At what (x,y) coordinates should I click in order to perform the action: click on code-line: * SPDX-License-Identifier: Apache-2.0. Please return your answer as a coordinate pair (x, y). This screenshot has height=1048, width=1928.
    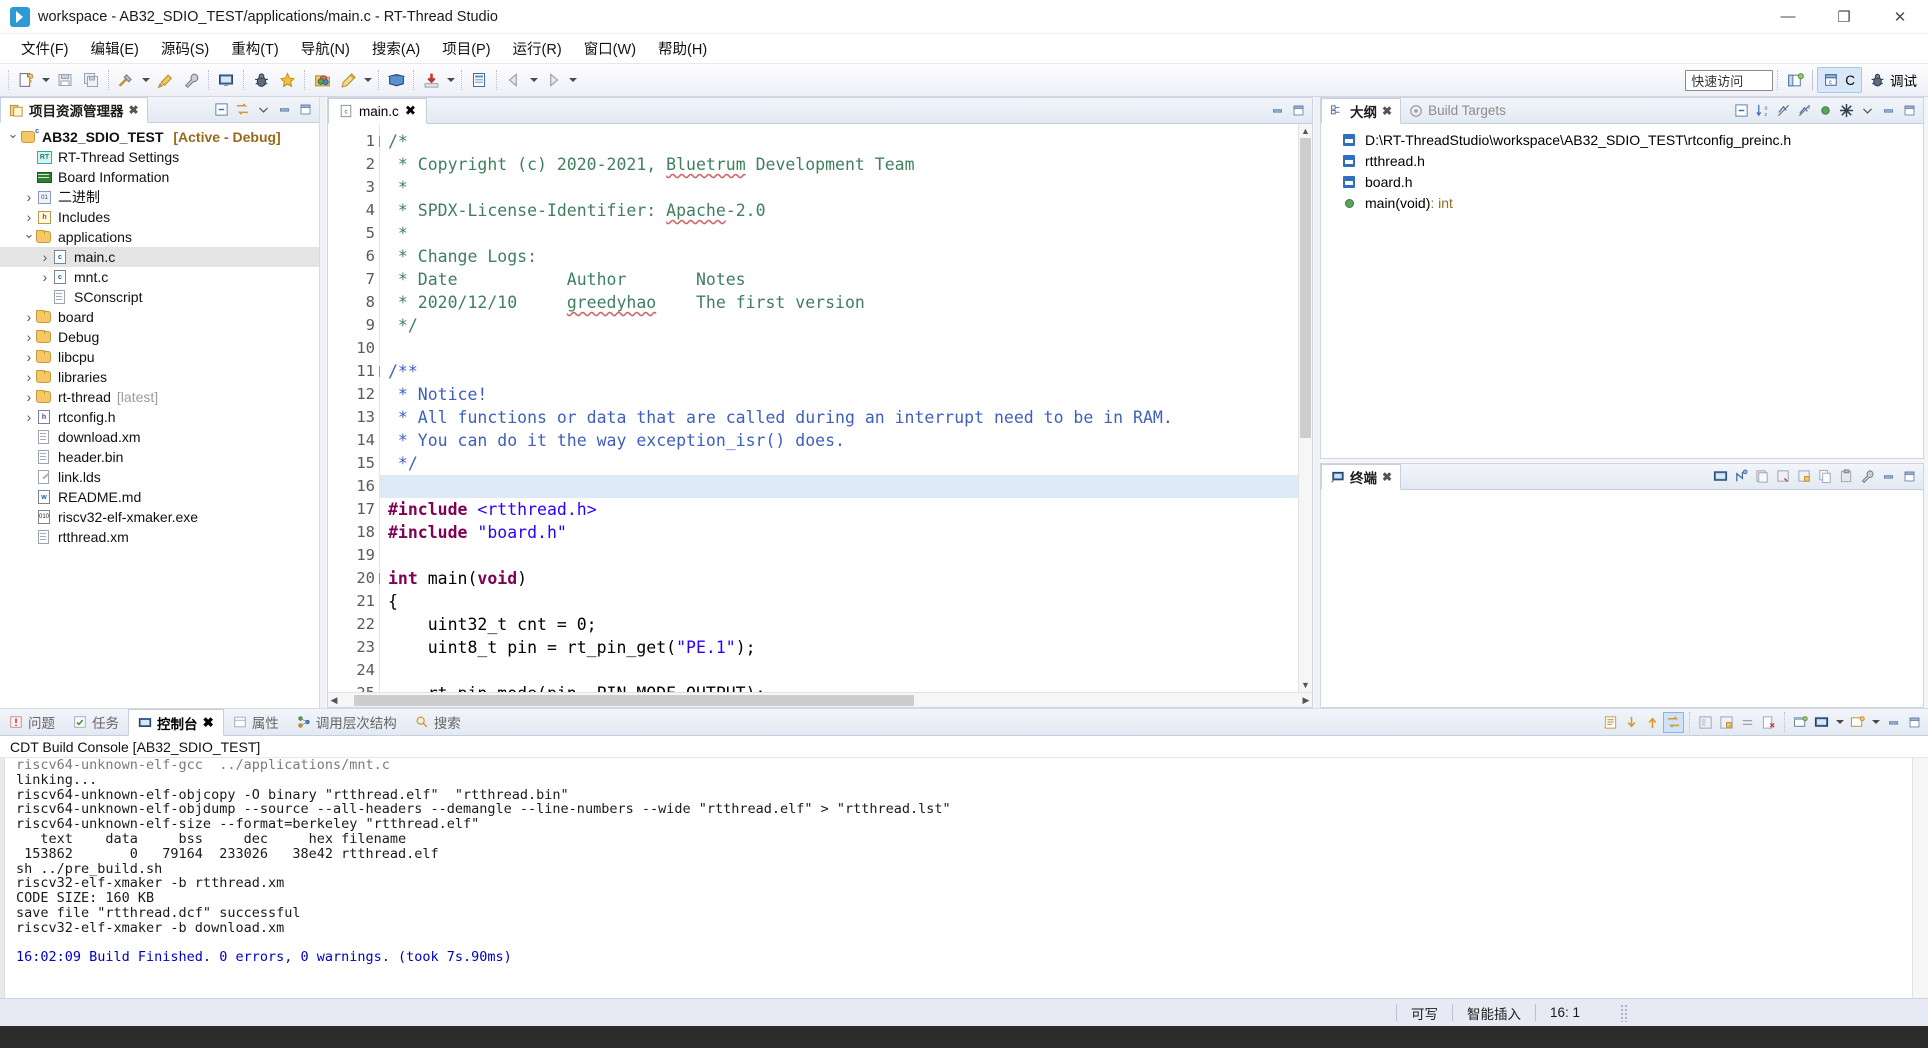
    Looking at the image, I should click on (839, 210).